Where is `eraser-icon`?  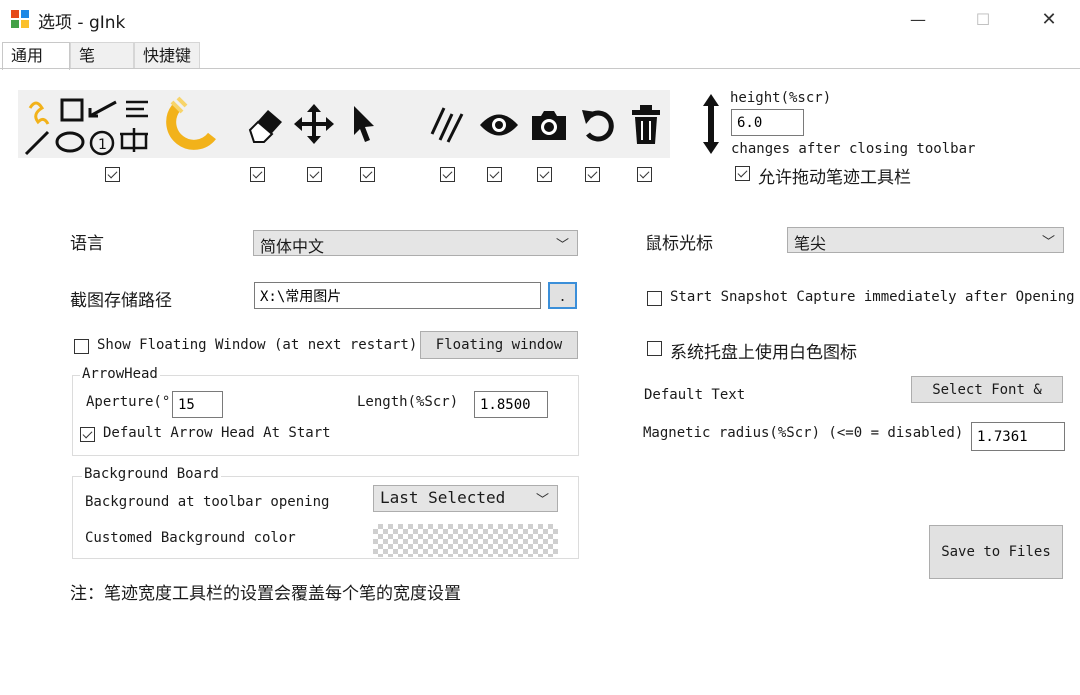 eraser-icon is located at coordinates (266, 124).